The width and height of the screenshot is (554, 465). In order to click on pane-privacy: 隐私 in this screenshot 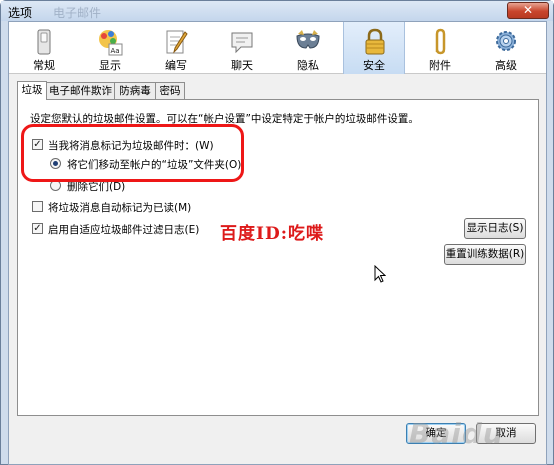, I will do `click(308, 48)`.